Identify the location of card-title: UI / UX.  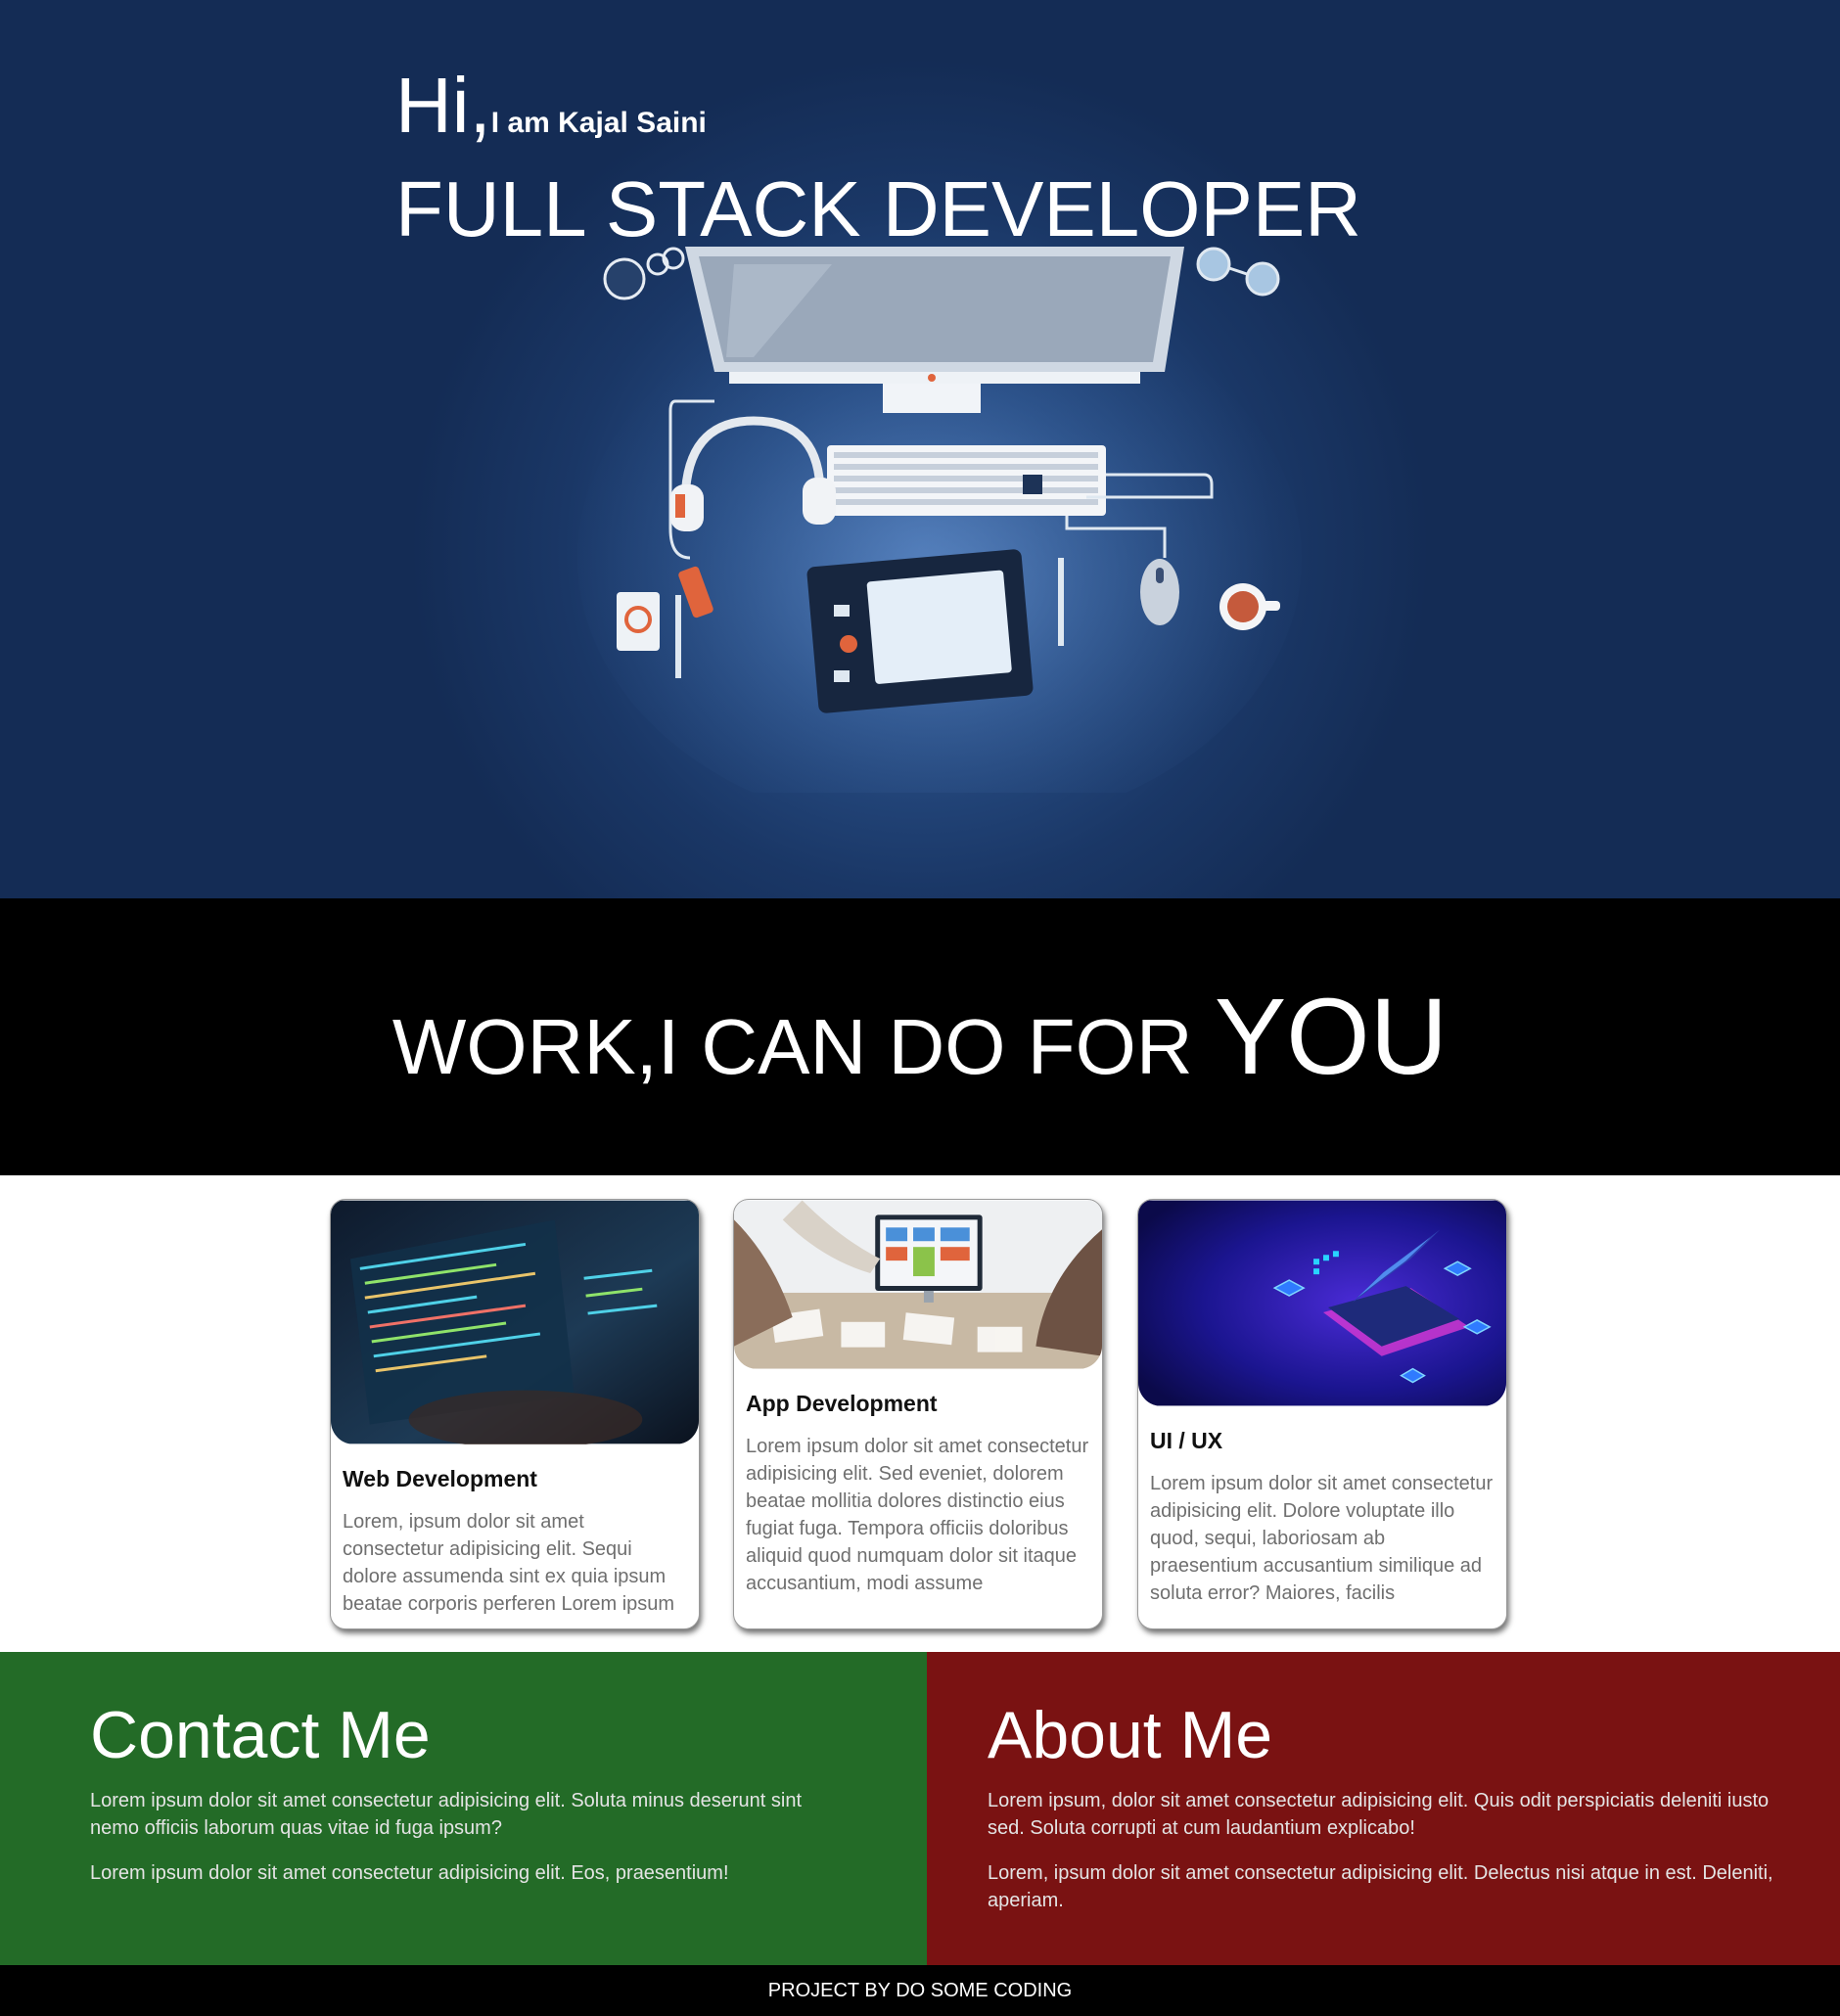
(1187, 1440).